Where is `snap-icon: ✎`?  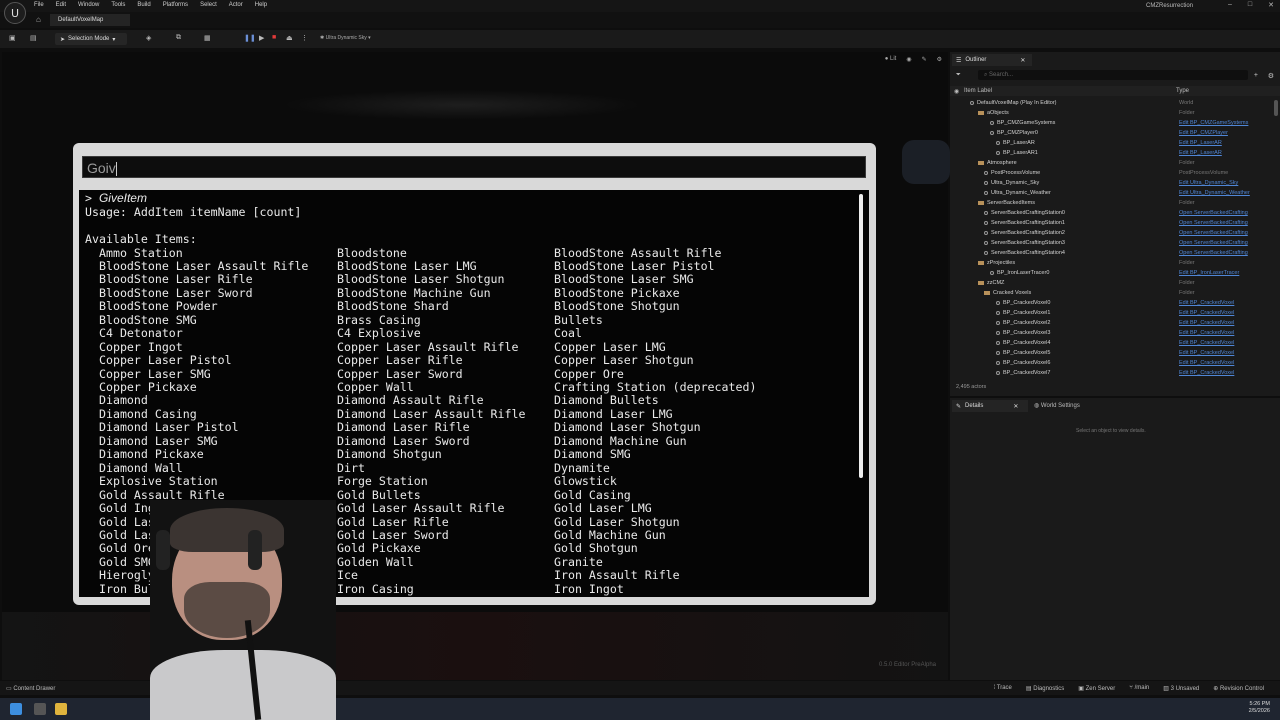 snap-icon: ✎ is located at coordinates (924, 59).